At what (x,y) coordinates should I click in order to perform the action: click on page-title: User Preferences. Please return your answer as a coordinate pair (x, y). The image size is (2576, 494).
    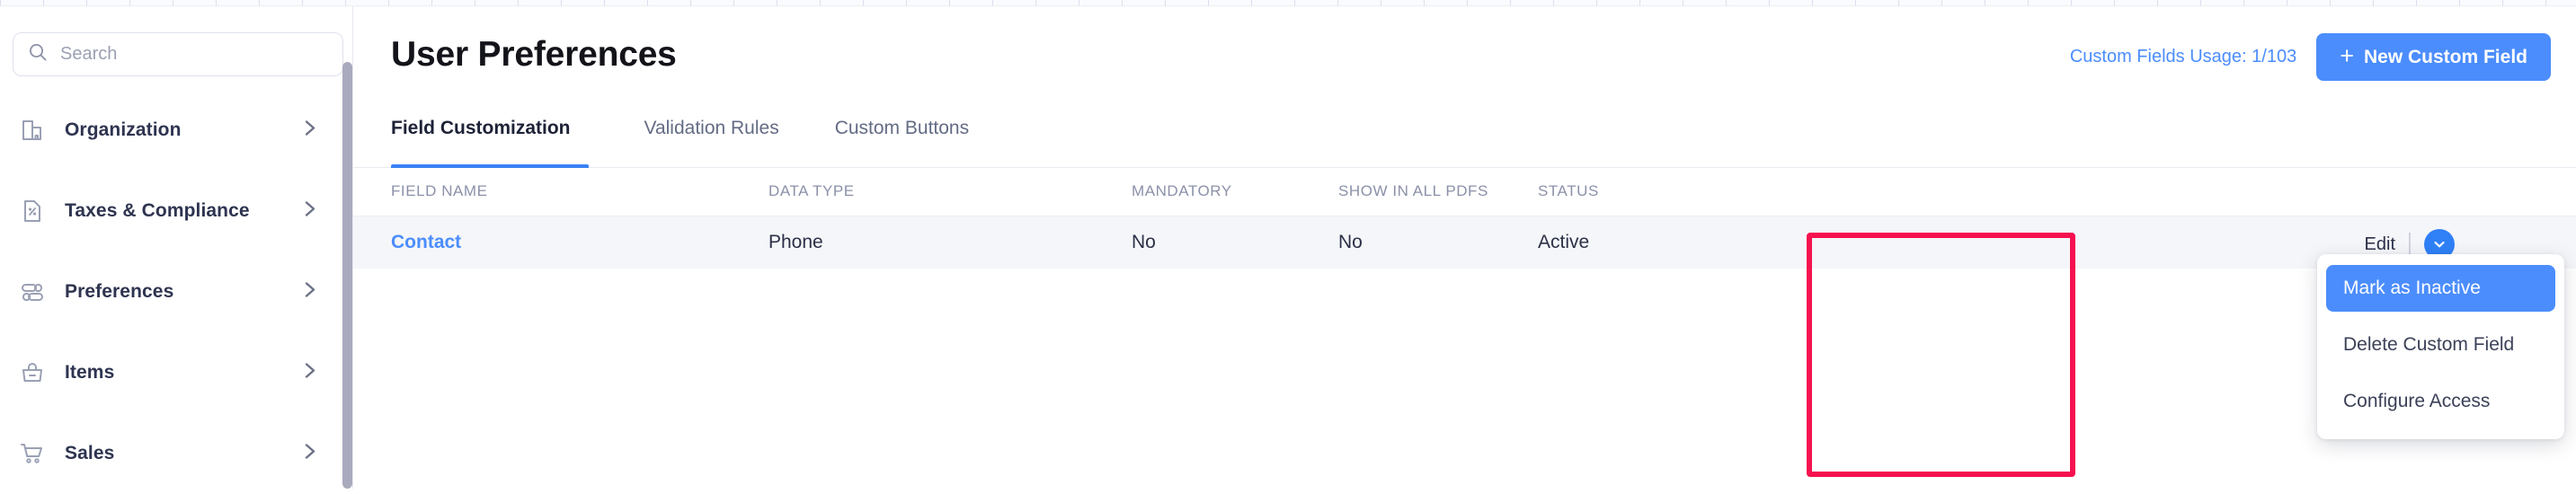
    Looking at the image, I should click on (534, 54).